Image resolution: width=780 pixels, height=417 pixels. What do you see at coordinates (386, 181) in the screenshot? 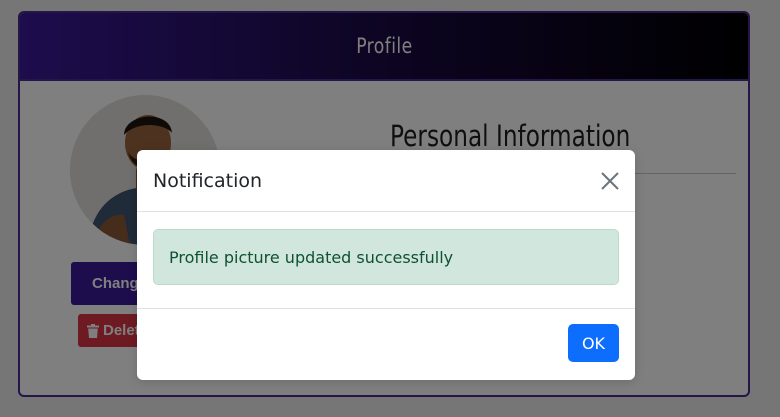
I see `modal-header: Notification` at bounding box center [386, 181].